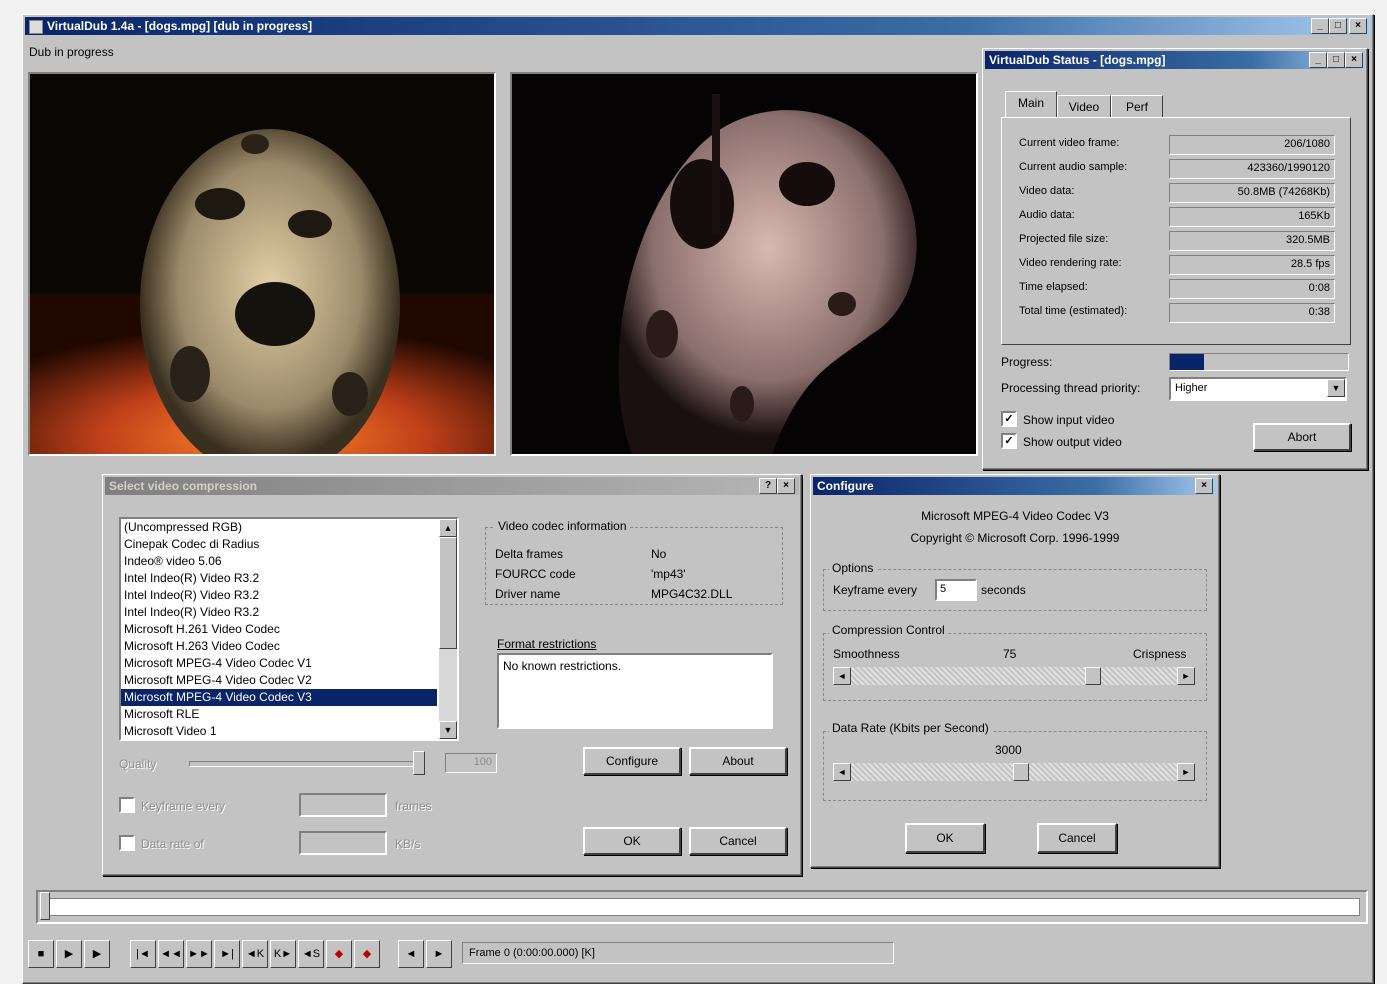 Image resolution: width=1387 pixels, height=984 pixels. What do you see at coordinates (1336, 388) in the screenshot?
I see `chevron-down-icon: ▼` at bounding box center [1336, 388].